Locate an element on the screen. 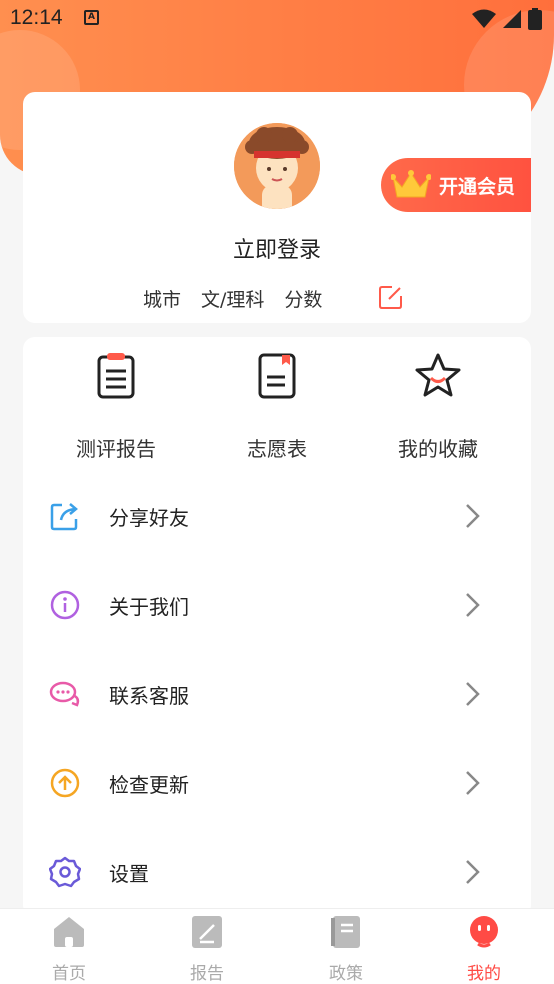 The height and width of the screenshot is (984, 554). policy-icon is located at coordinates (345, 932).